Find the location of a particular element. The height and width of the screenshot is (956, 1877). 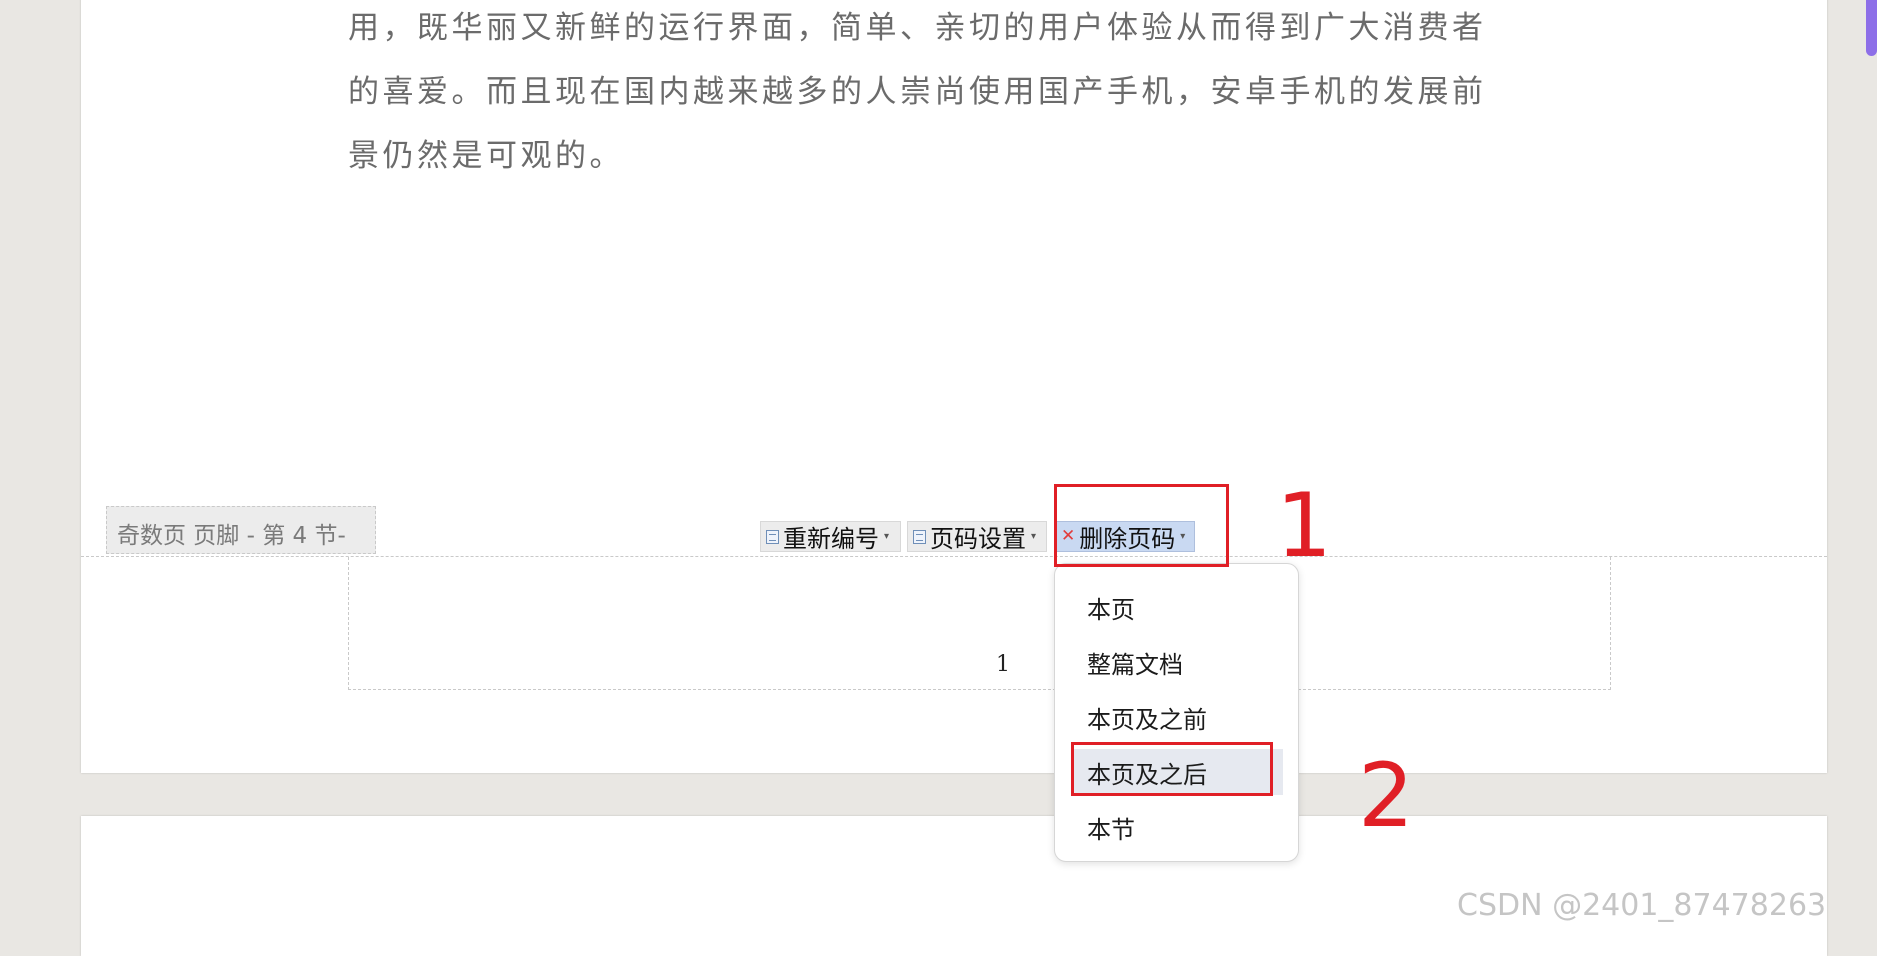

page-number-settings-label: 页码设置 is located at coordinates (978, 539).